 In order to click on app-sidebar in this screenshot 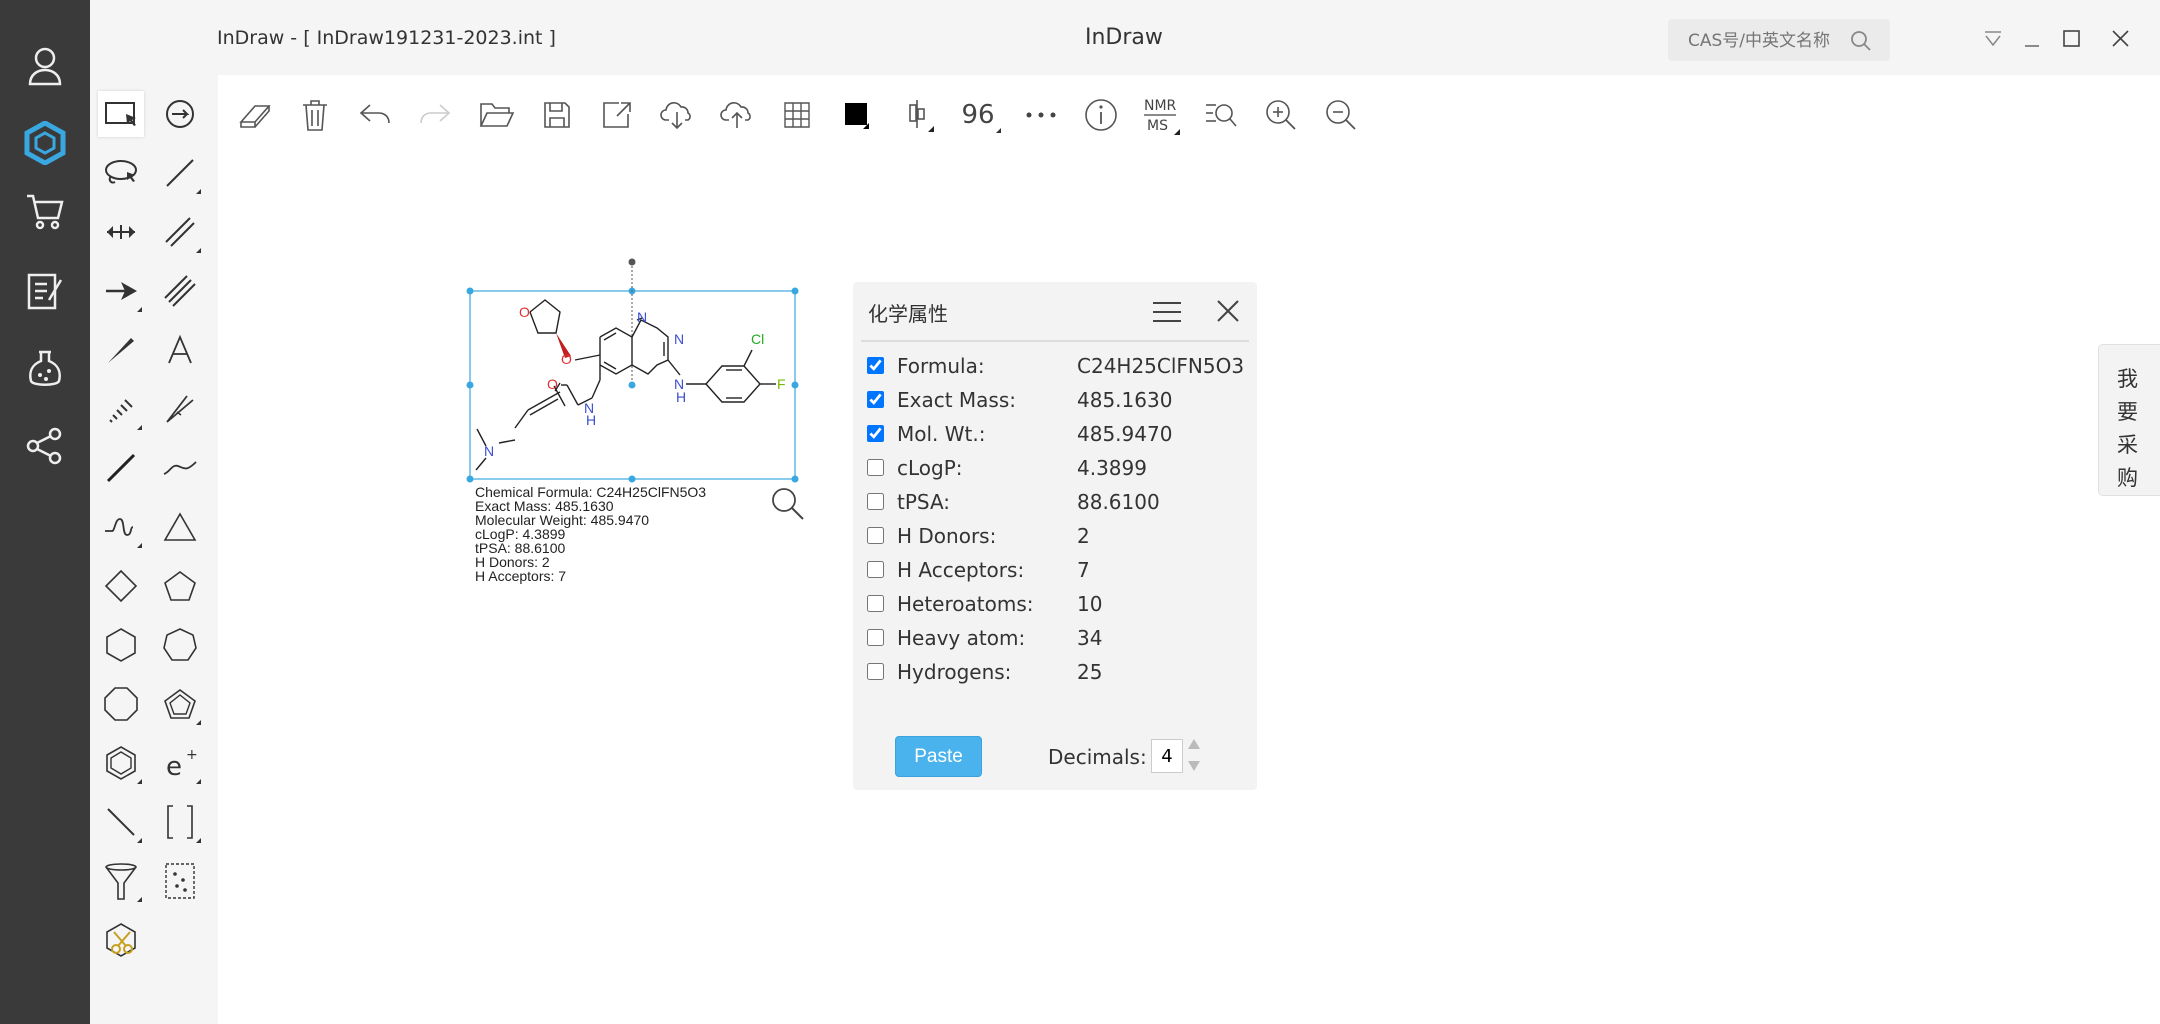, I will do `click(45, 512)`.